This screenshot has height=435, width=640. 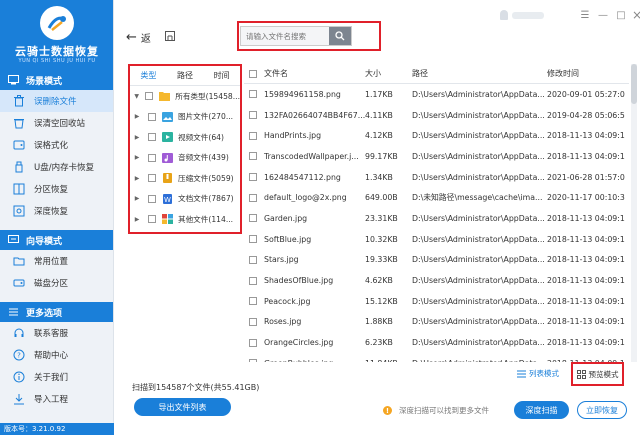 I want to click on maximize-icon: □, so click(x=621, y=15).